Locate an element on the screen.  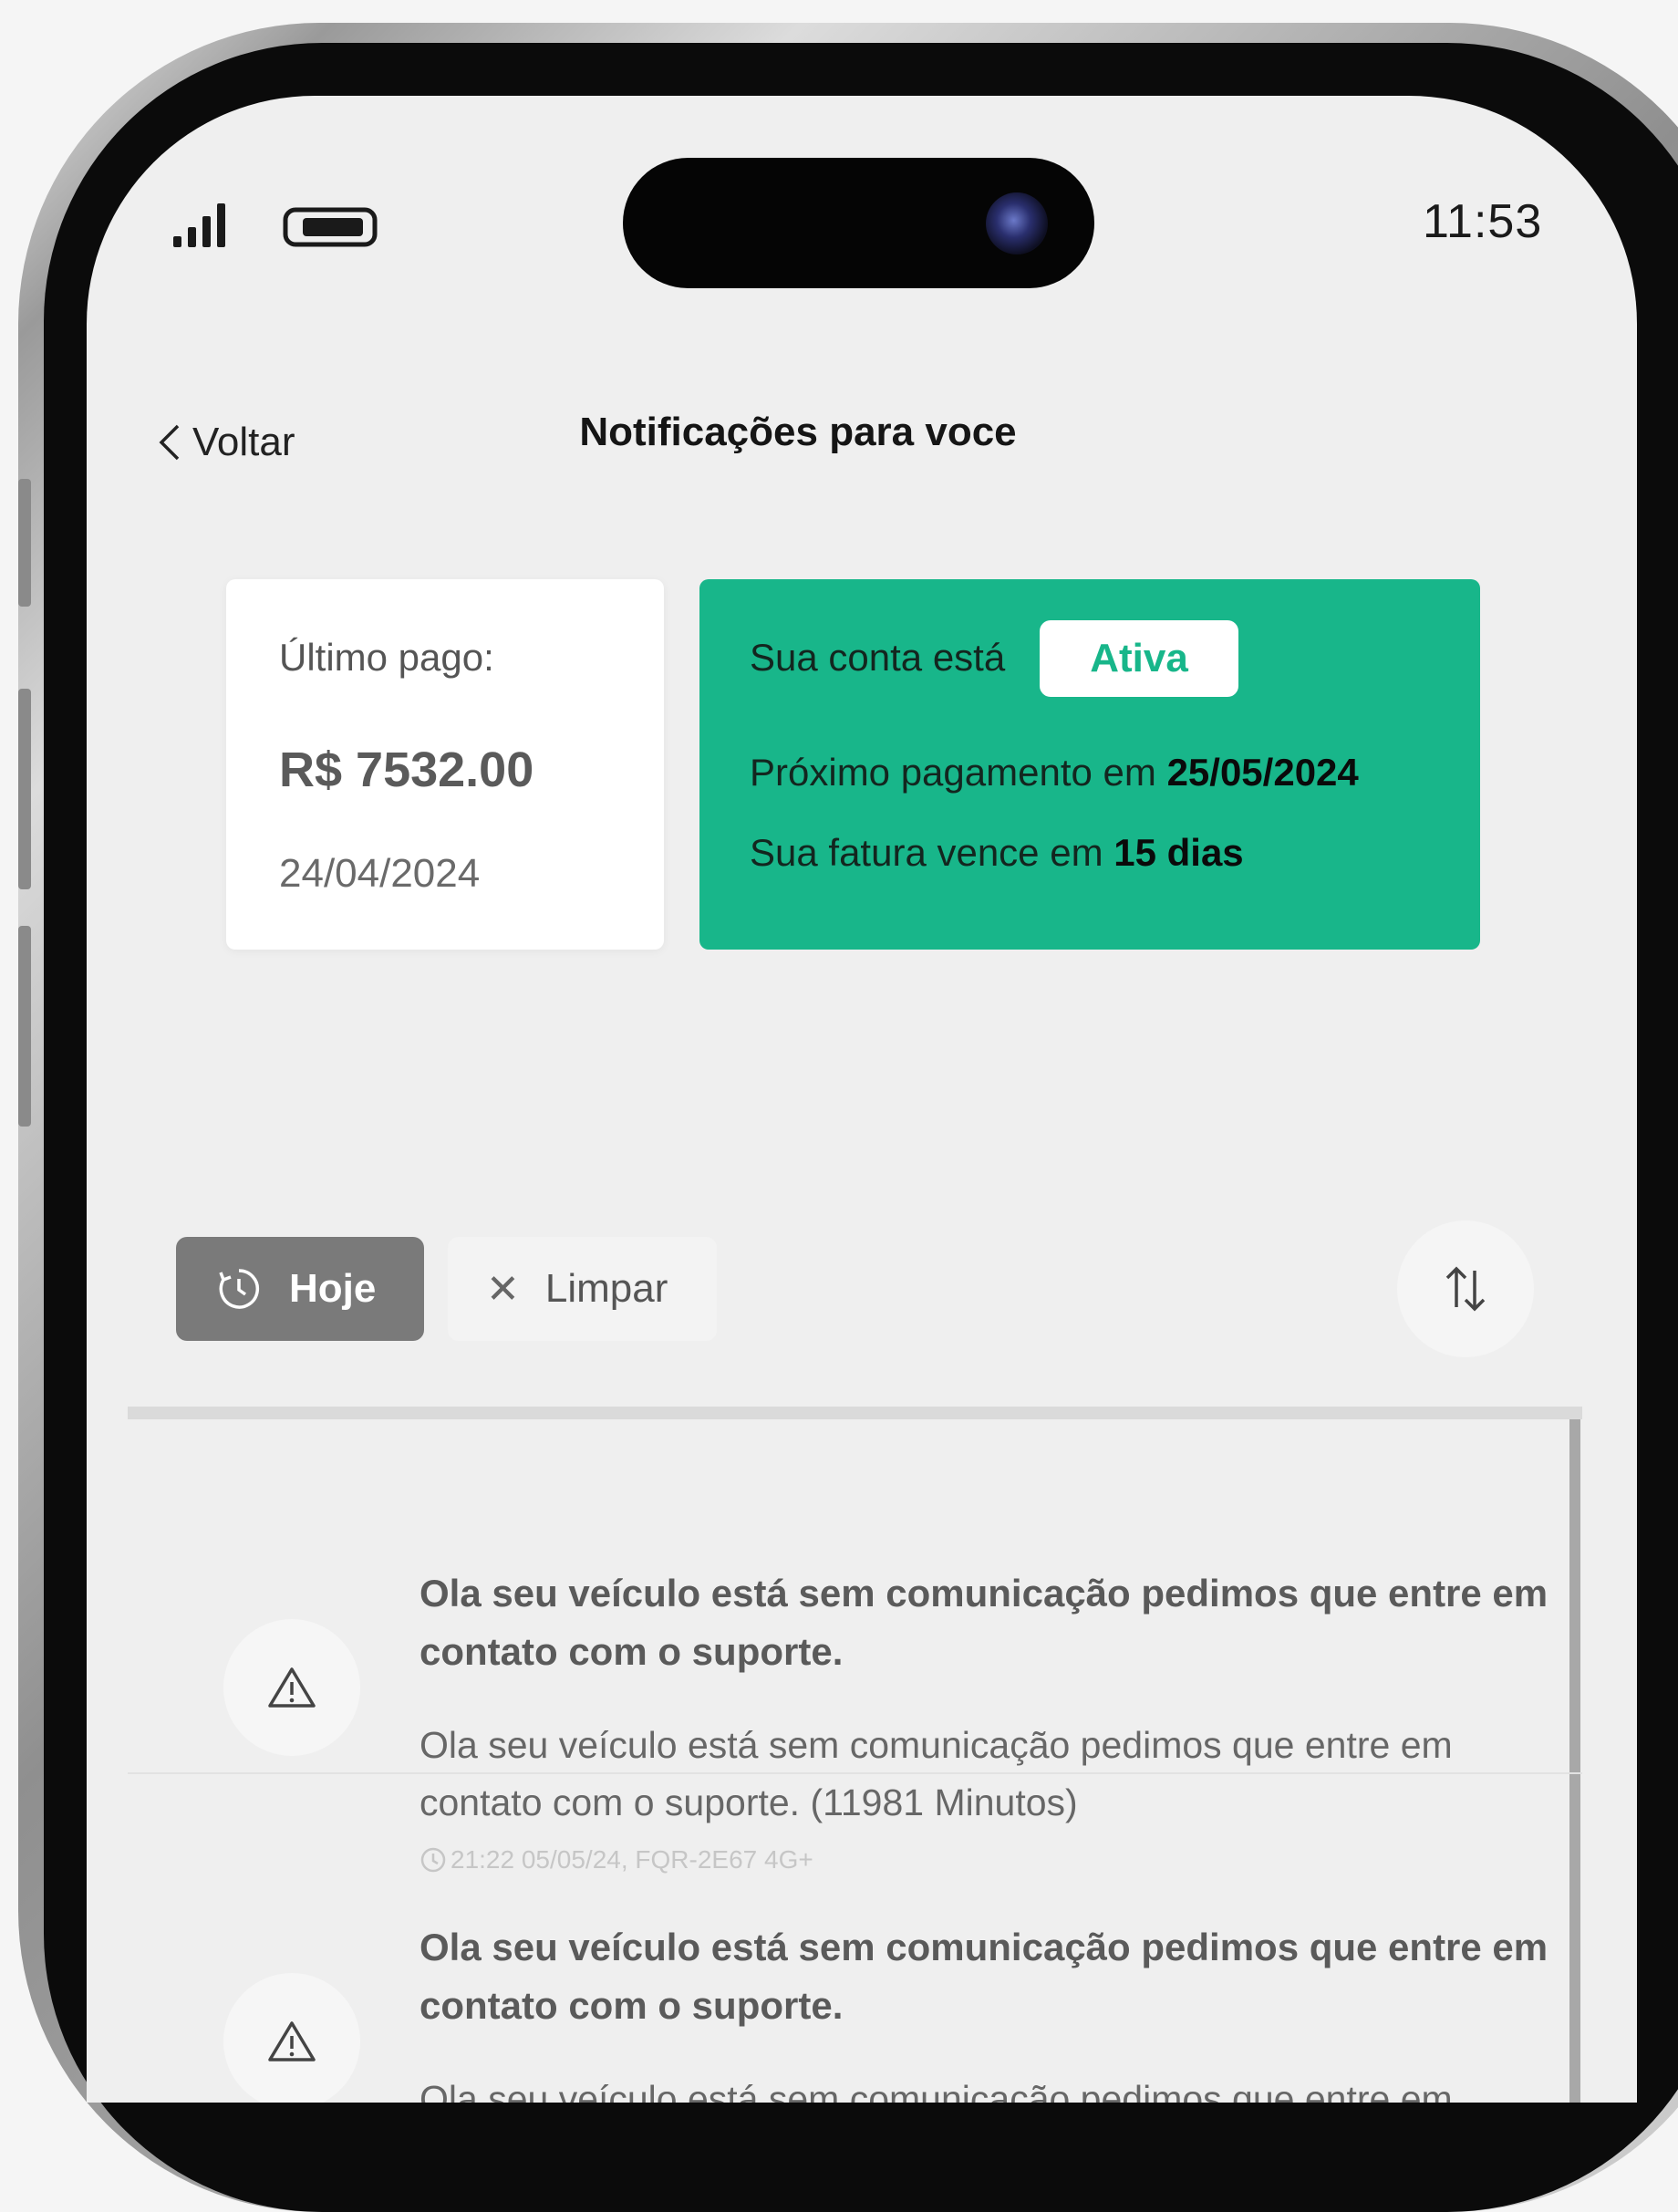
back-button: Voltar is located at coordinates (226, 443).